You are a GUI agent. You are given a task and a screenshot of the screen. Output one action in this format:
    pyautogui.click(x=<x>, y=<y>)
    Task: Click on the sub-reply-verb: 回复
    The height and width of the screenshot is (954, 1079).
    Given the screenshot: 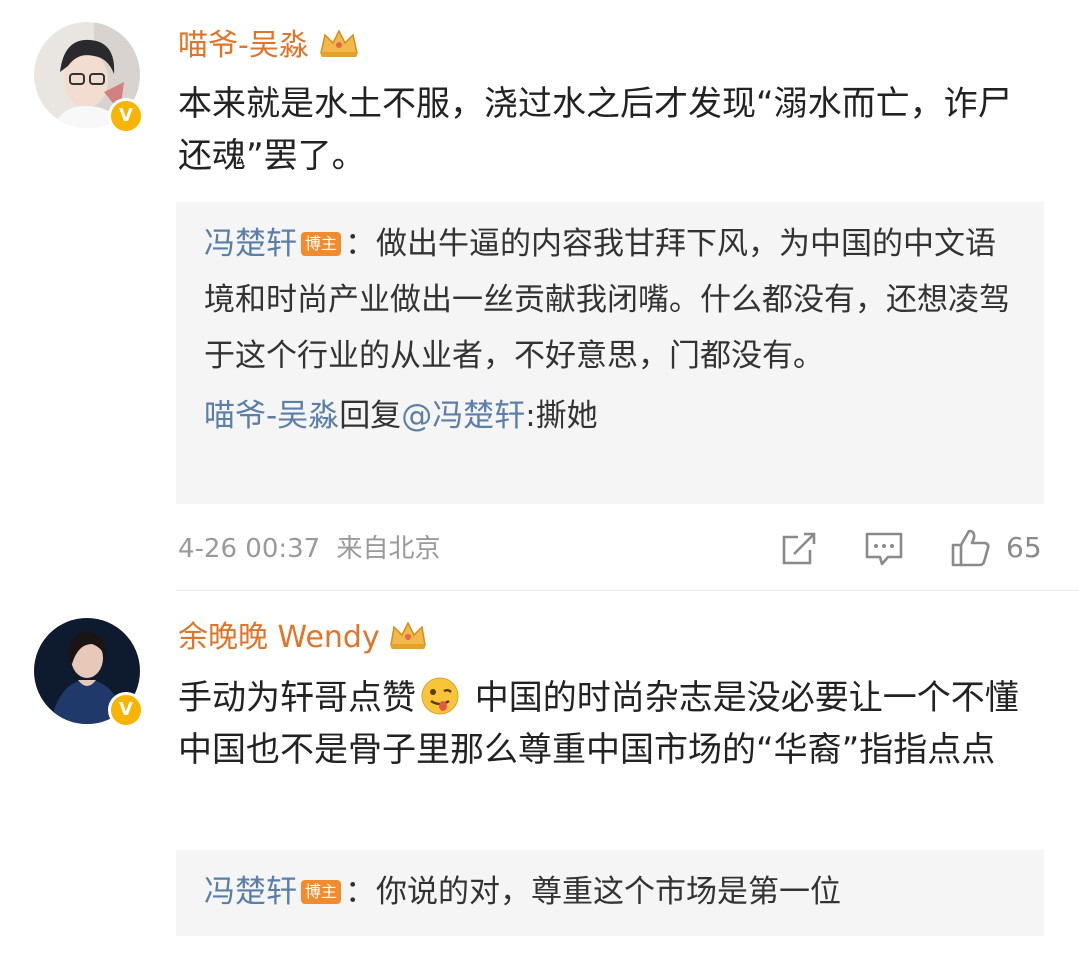 What is the action you would take?
    pyautogui.click(x=370, y=416)
    